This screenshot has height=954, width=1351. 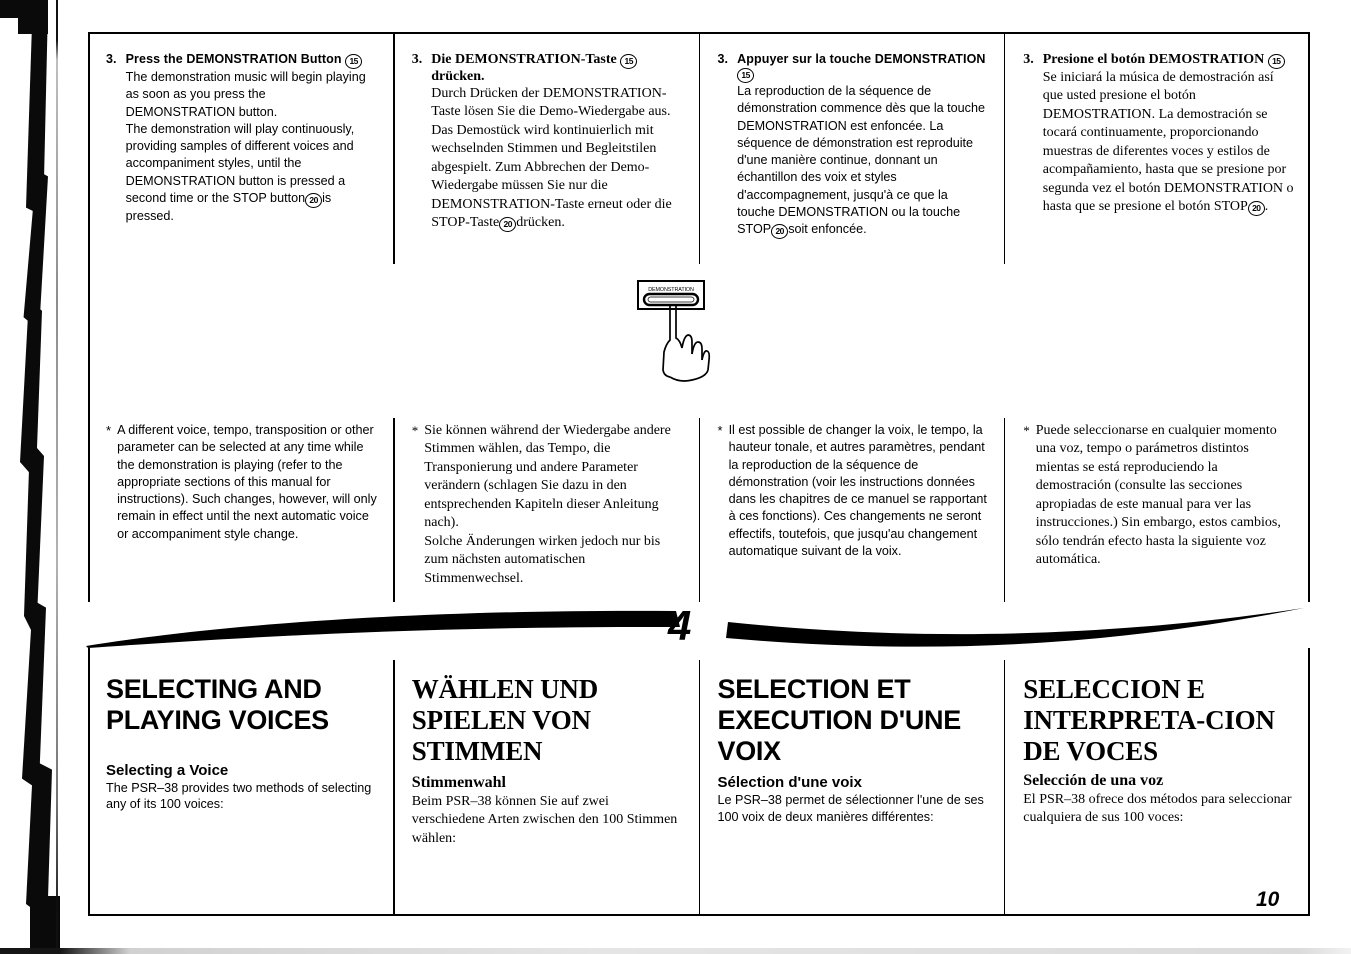 I want to click on section-subtitle: Selección de una voz, so click(x=1093, y=781).